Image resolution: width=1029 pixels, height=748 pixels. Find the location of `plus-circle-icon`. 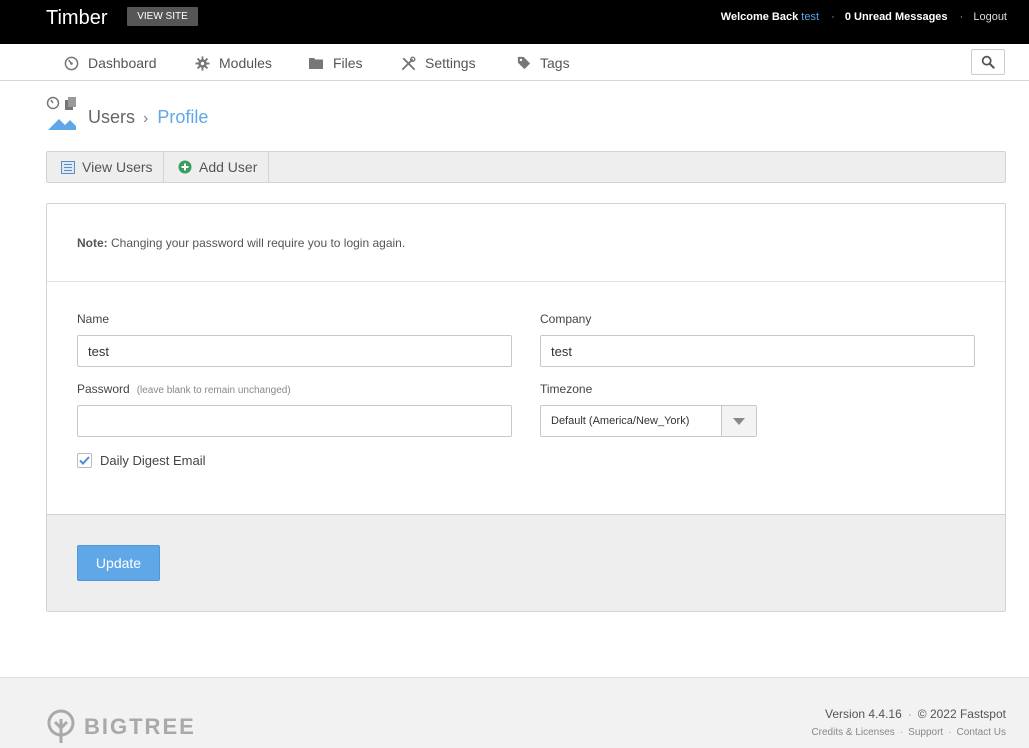

plus-circle-icon is located at coordinates (185, 167).